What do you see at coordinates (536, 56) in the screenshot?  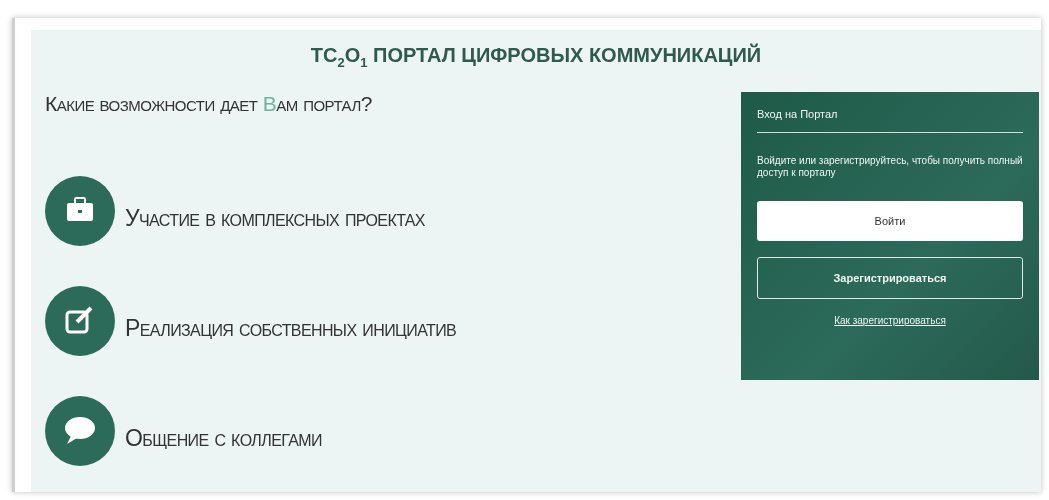 I see `page-title: TC$_{2}$O$_{1}$ ПОРТАЛ ЦИФРОВЫХ КОММУНИКАЦИЙ` at bounding box center [536, 56].